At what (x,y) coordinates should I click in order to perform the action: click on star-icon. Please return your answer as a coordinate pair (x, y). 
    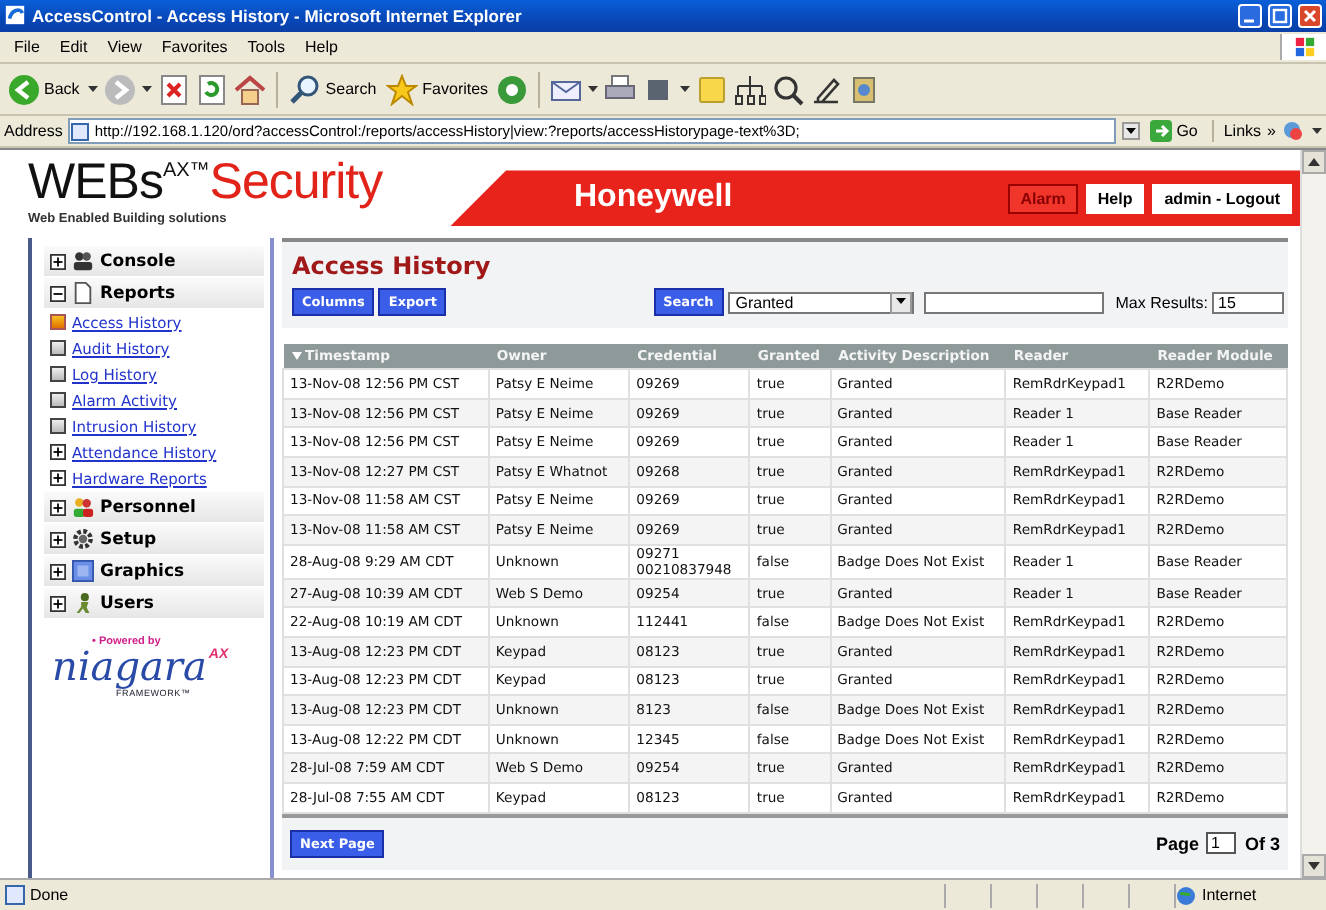
    Looking at the image, I should click on (402, 89).